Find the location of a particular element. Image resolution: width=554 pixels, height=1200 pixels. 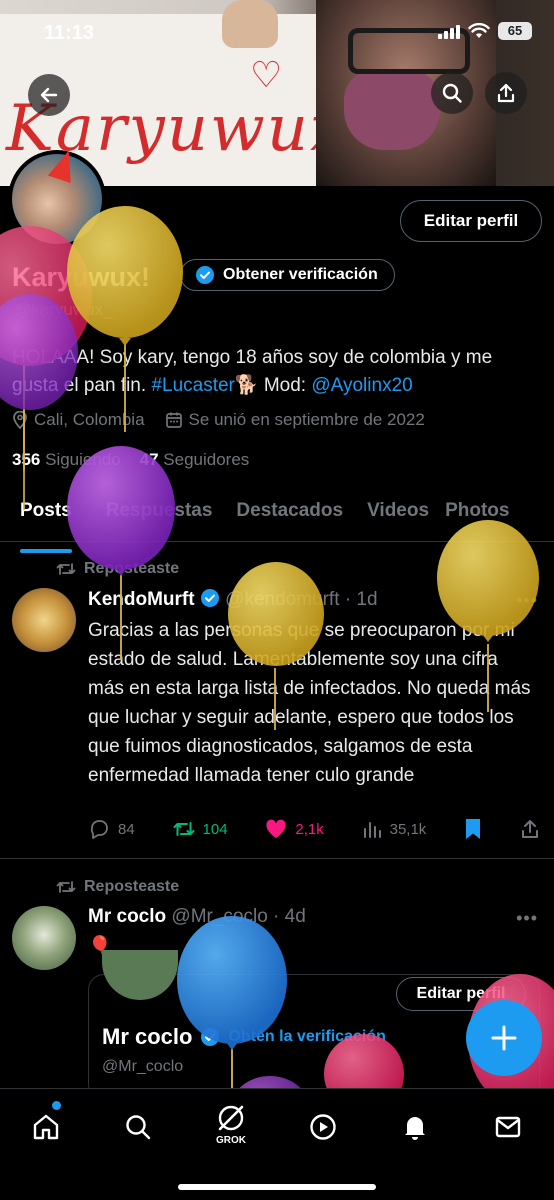

signal-icon is located at coordinates (449, 31).